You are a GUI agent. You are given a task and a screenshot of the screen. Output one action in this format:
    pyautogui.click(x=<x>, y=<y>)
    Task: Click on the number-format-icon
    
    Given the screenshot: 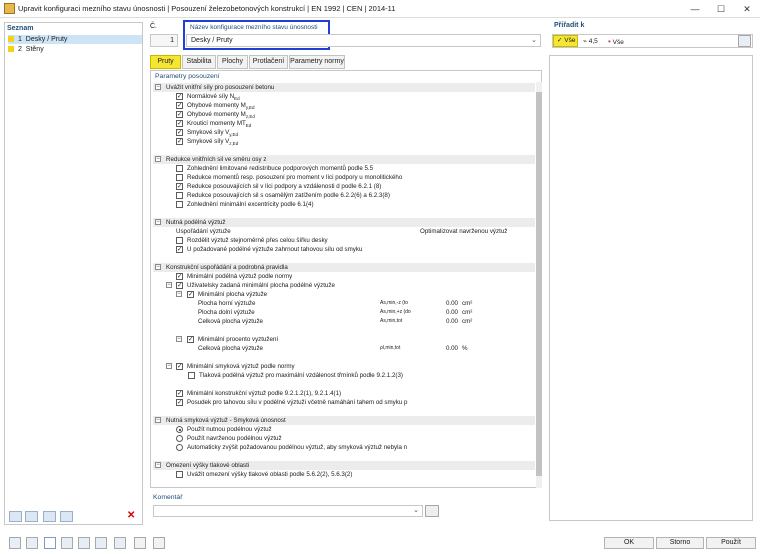 What is the action you would take?
    pyautogui.click(x=32, y=543)
    